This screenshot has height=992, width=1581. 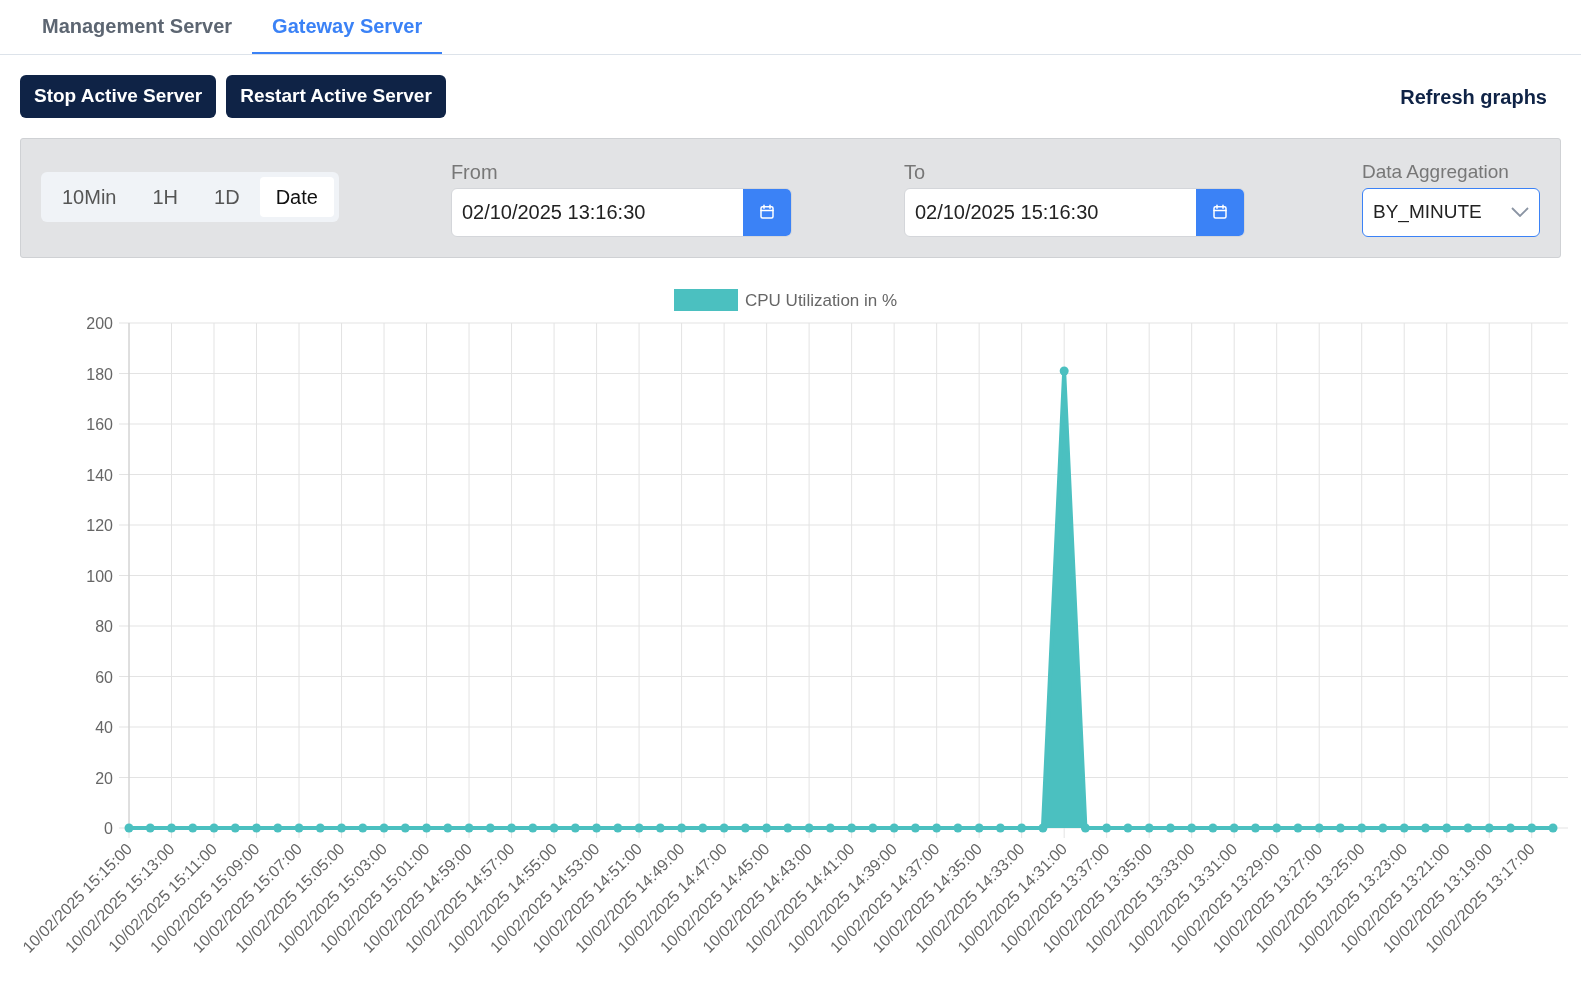 What do you see at coordinates (104, 677) in the screenshot?
I see `y-tick-label: 60` at bounding box center [104, 677].